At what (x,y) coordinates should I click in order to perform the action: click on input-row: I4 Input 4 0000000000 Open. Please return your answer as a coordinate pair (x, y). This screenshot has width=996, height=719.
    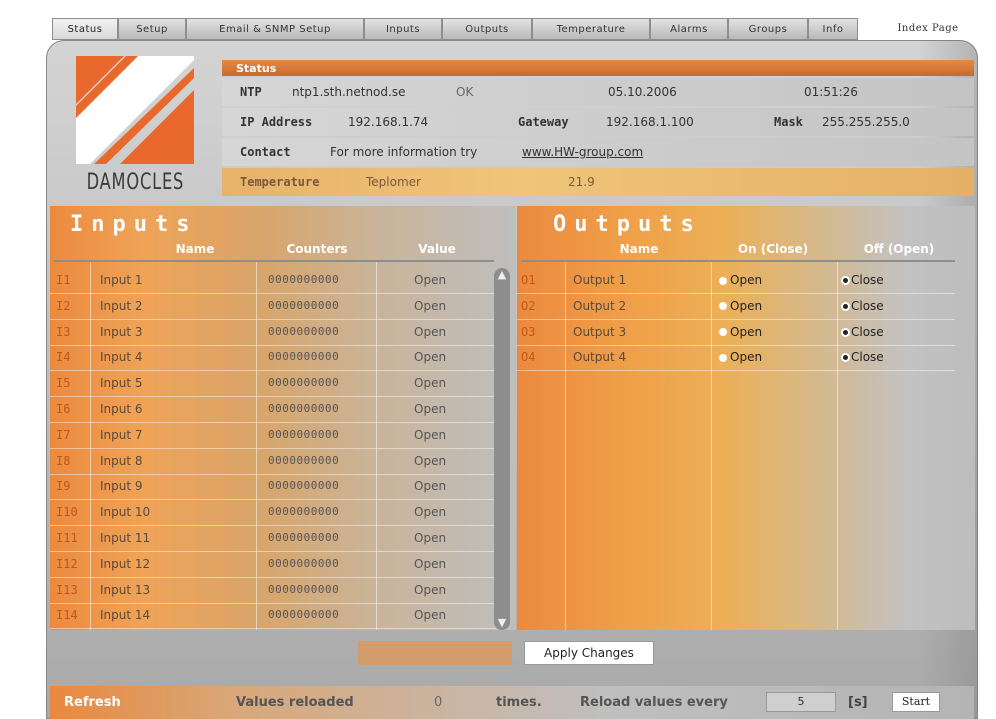
    Looking at the image, I should click on (273, 358).